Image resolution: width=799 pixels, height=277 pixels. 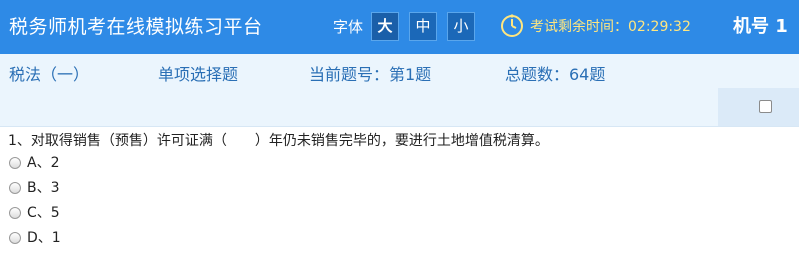 I want to click on font-large-button: 大, so click(x=385, y=26).